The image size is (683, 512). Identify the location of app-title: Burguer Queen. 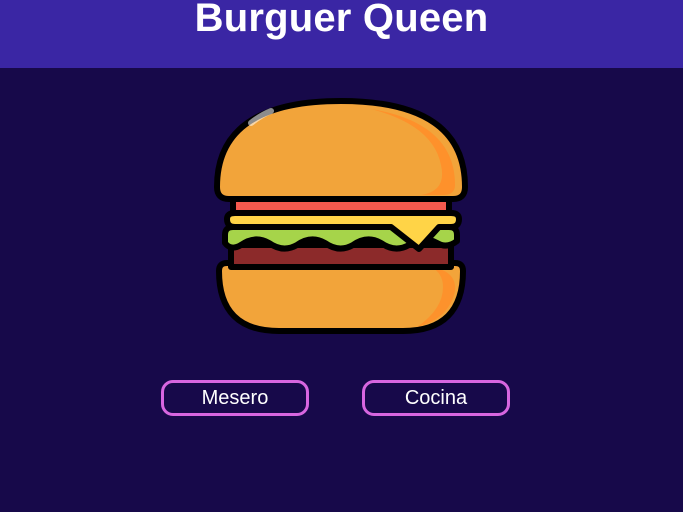
(341, 20).